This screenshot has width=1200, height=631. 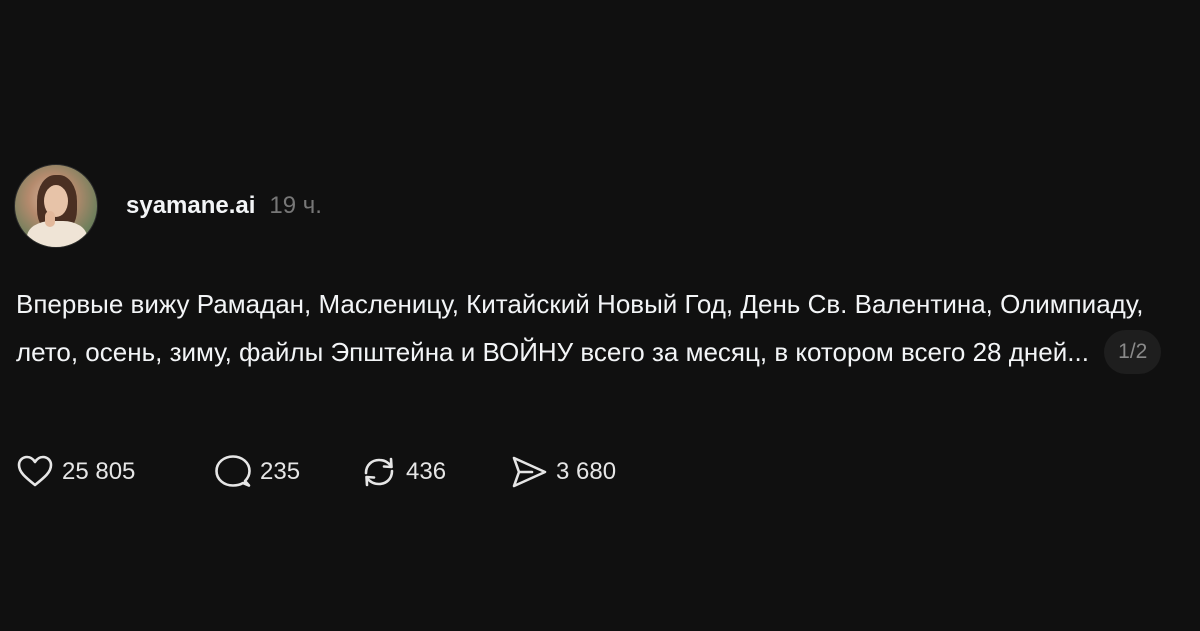 I want to click on share-button: 3 680, so click(x=563, y=472).